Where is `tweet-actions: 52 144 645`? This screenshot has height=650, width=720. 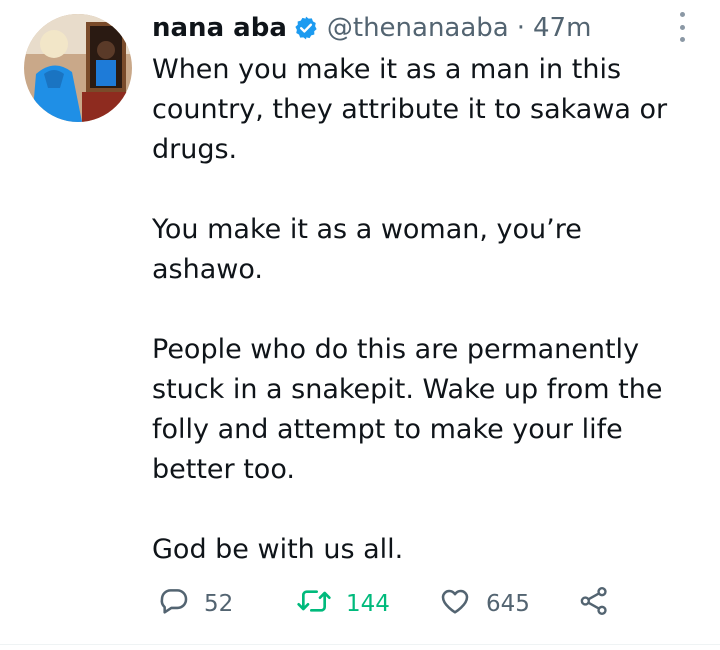 tweet-actions: 52 144 645 is located at coordinates (387, 604).